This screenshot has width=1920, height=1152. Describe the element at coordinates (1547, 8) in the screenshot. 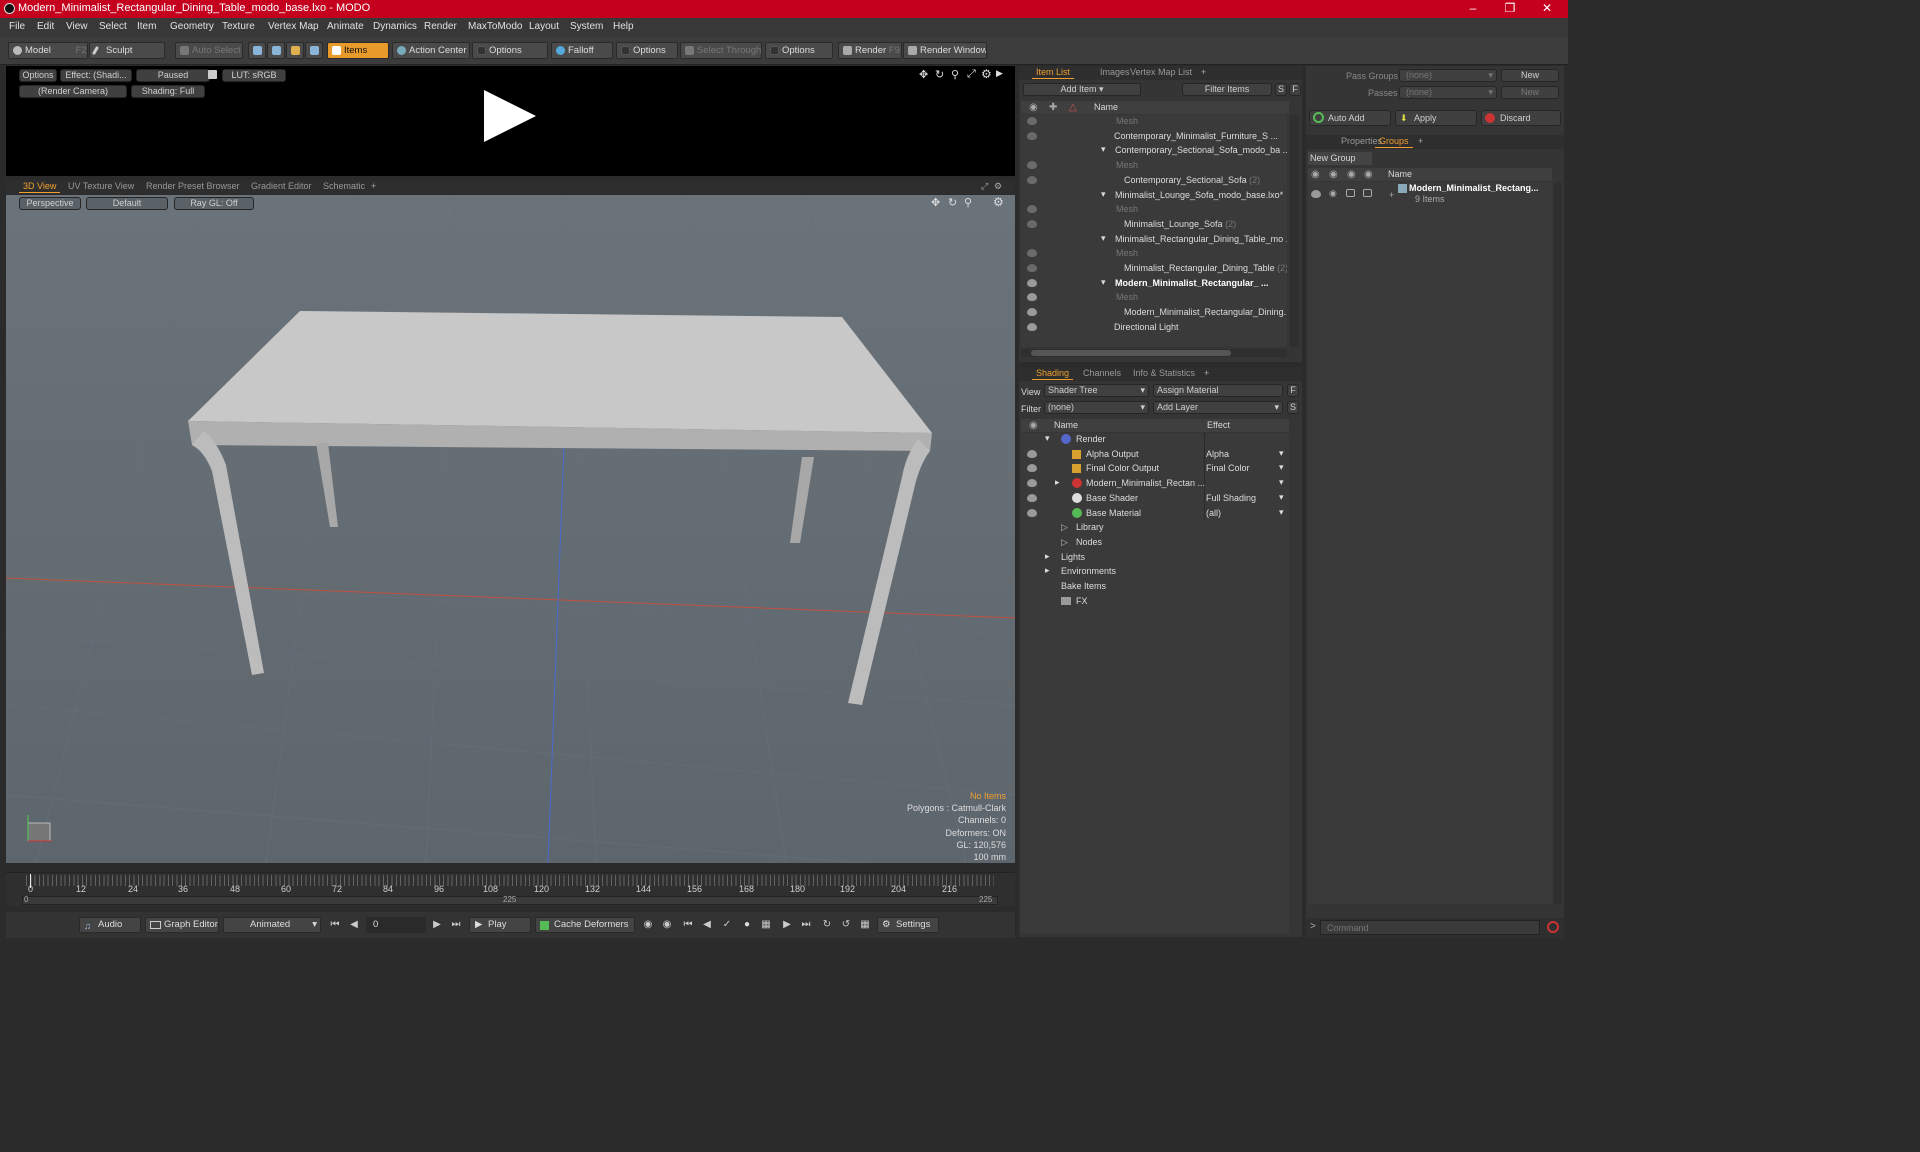

I see `close-icon: ✕` at that location.